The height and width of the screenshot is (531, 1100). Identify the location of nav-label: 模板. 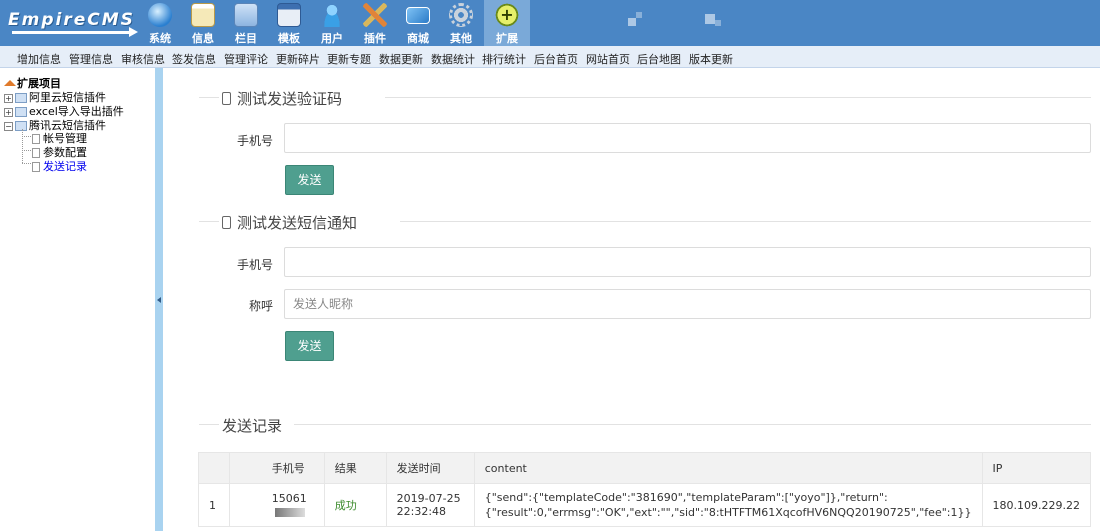
(289, 38).